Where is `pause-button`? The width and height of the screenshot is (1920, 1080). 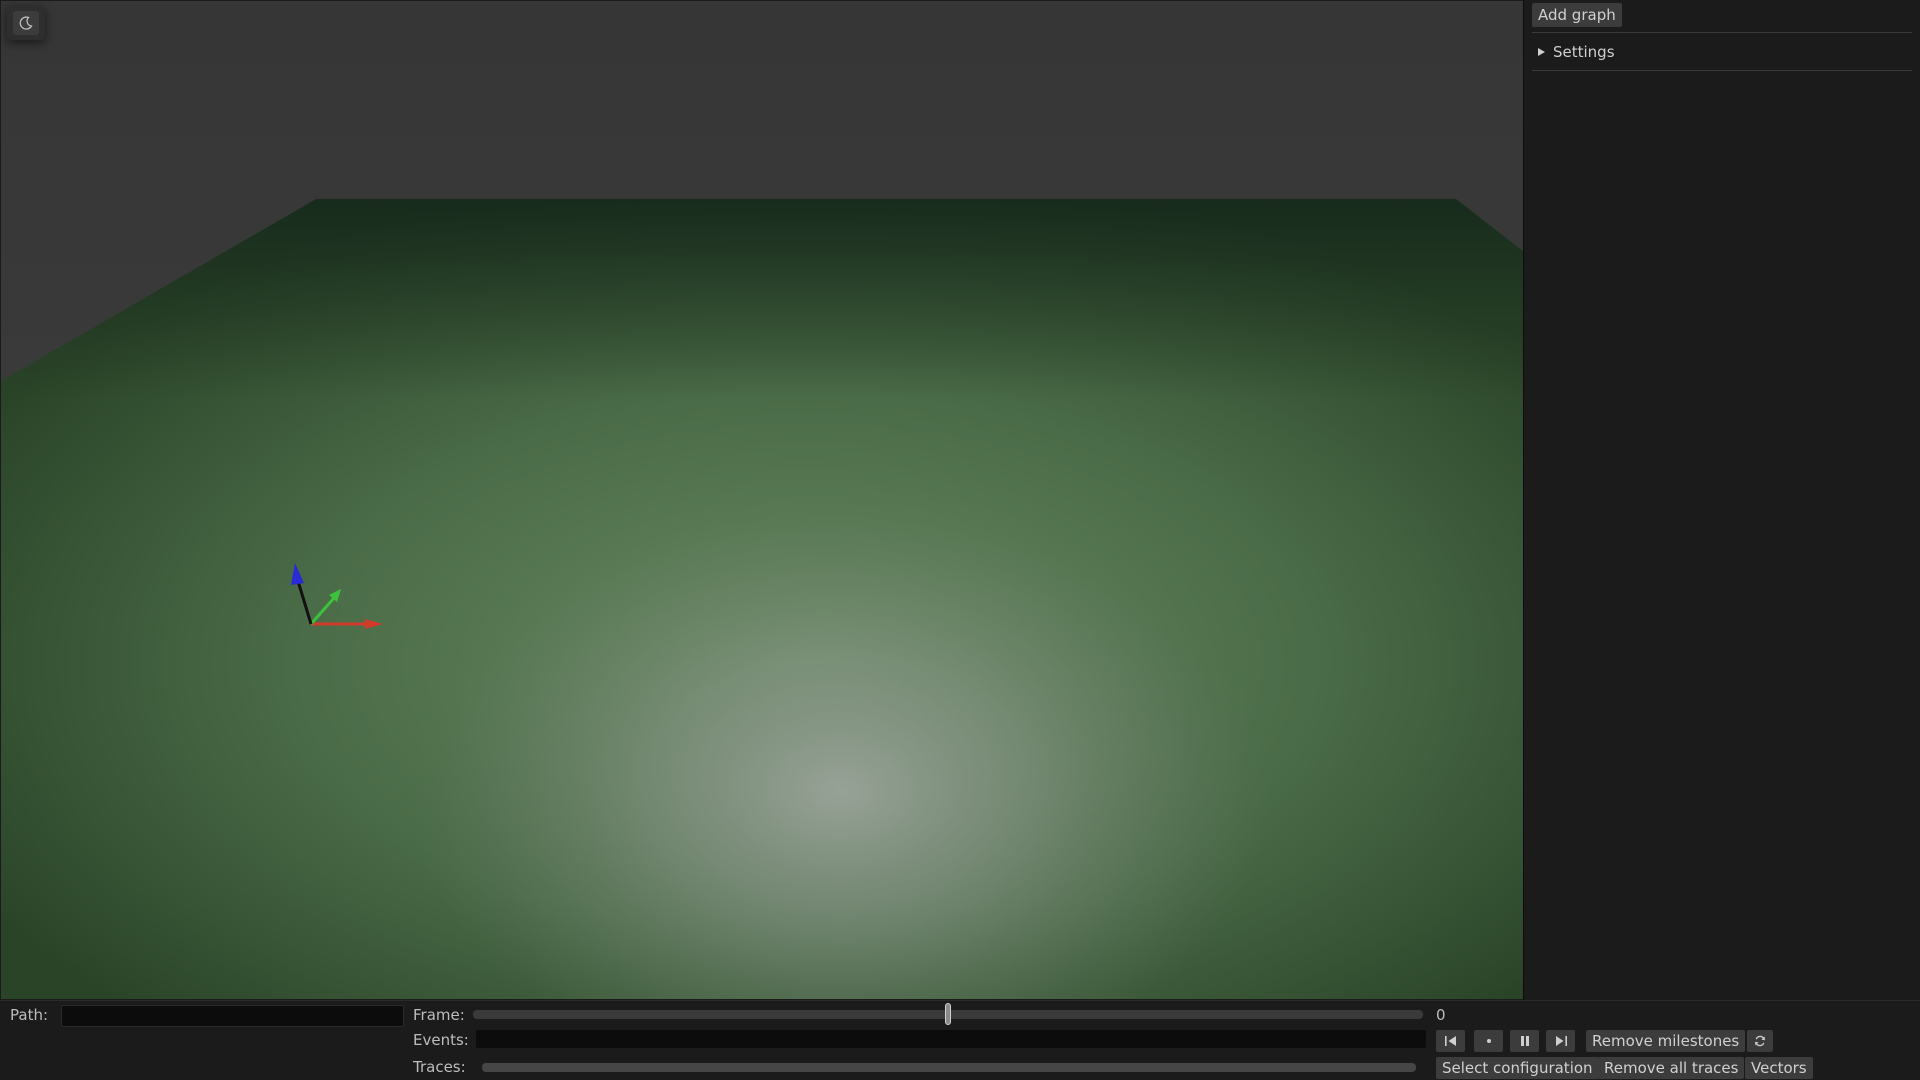 pause-button is located at coordinates (1524, 1041).